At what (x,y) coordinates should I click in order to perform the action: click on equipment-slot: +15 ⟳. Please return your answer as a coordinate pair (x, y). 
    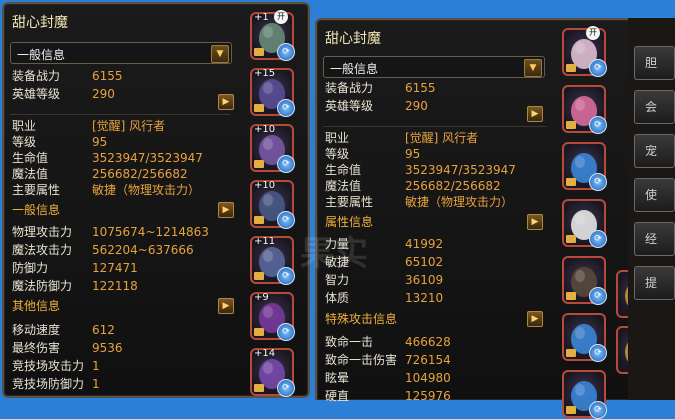
    Looking at the image, I should click on (272, 92).